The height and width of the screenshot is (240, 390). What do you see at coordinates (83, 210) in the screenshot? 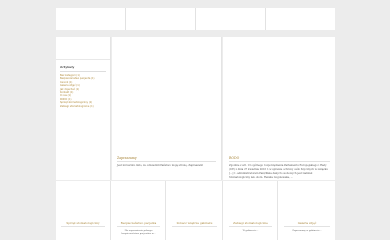
I see `bottom-card: Sprzęt stomatologiczny` at bounding box center [83, 210].